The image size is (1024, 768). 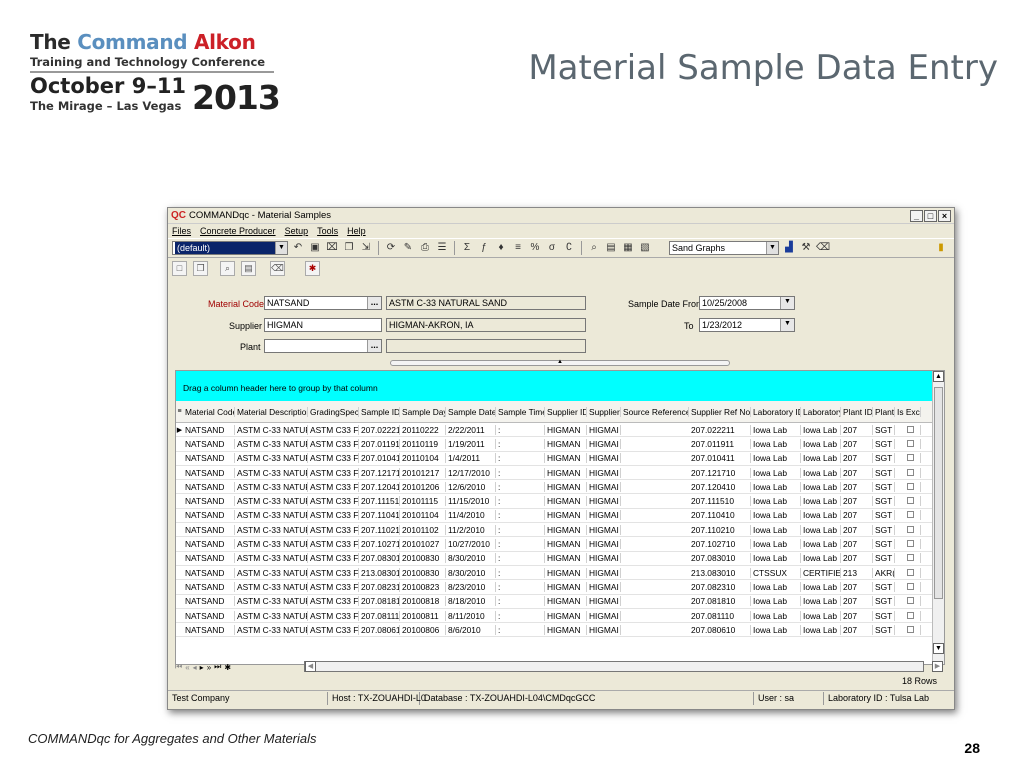 What do you see at coordinates (789, 248) in the screenshot?
I see `bar-chart-icon: ▟` at bounding box center [789, 248].